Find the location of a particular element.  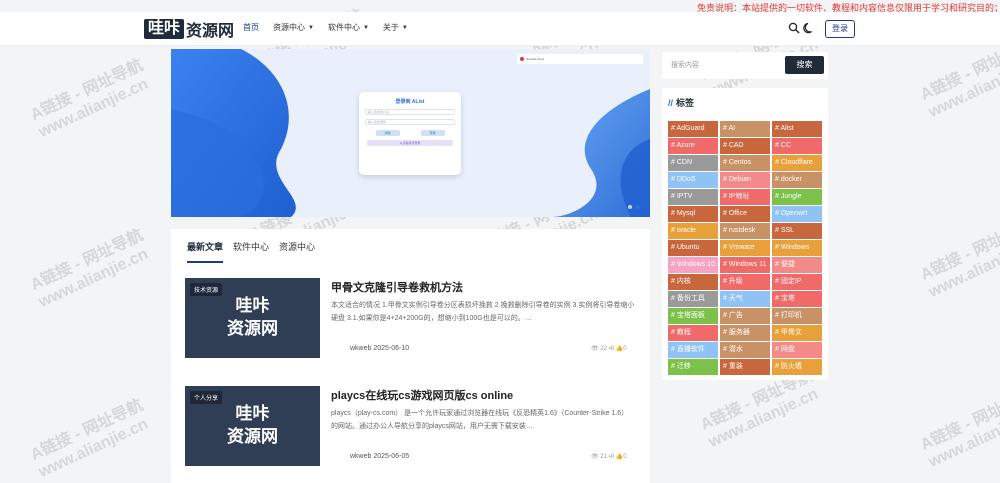

carousel-indicators is located at coordinates (634, 207).